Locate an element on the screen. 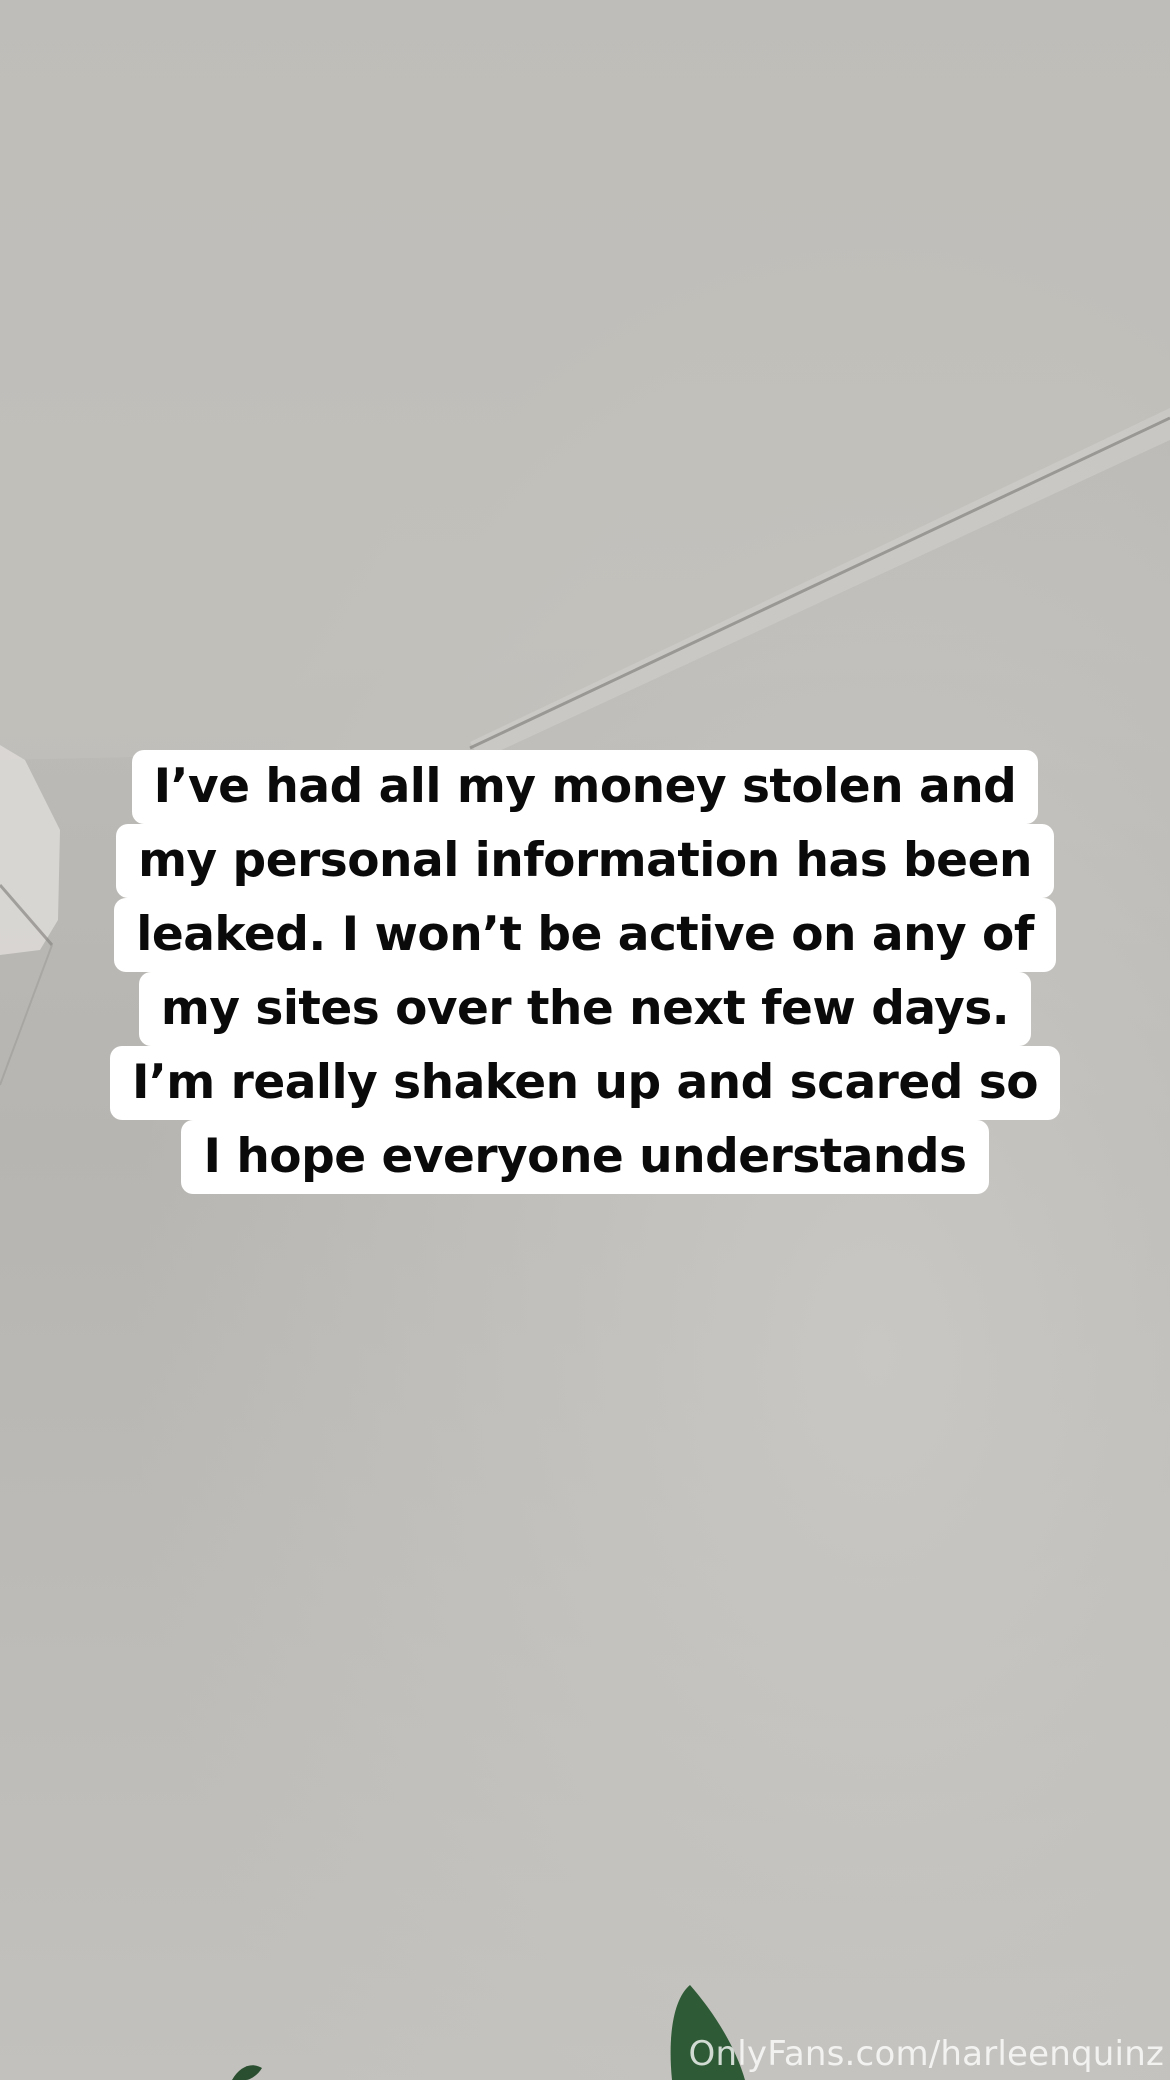  caption-line-4: my sites over the next few days. is located at coordinates (585, 1009).